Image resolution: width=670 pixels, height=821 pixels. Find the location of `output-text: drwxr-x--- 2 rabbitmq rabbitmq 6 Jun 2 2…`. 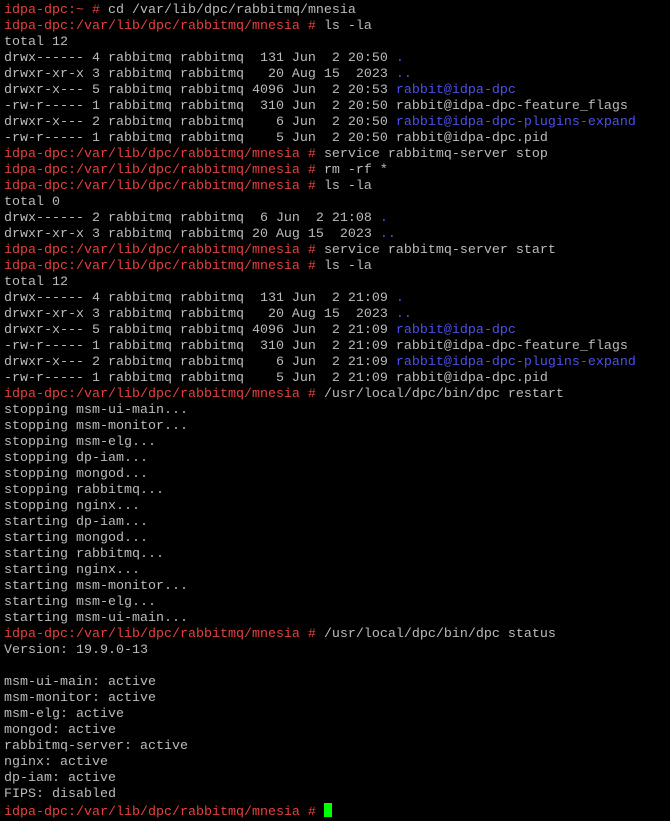

output-text: drwxr-x--- 2 rabbitmq rabbitmq 6 Jun 2 2… is located at coordinates (200, 362).